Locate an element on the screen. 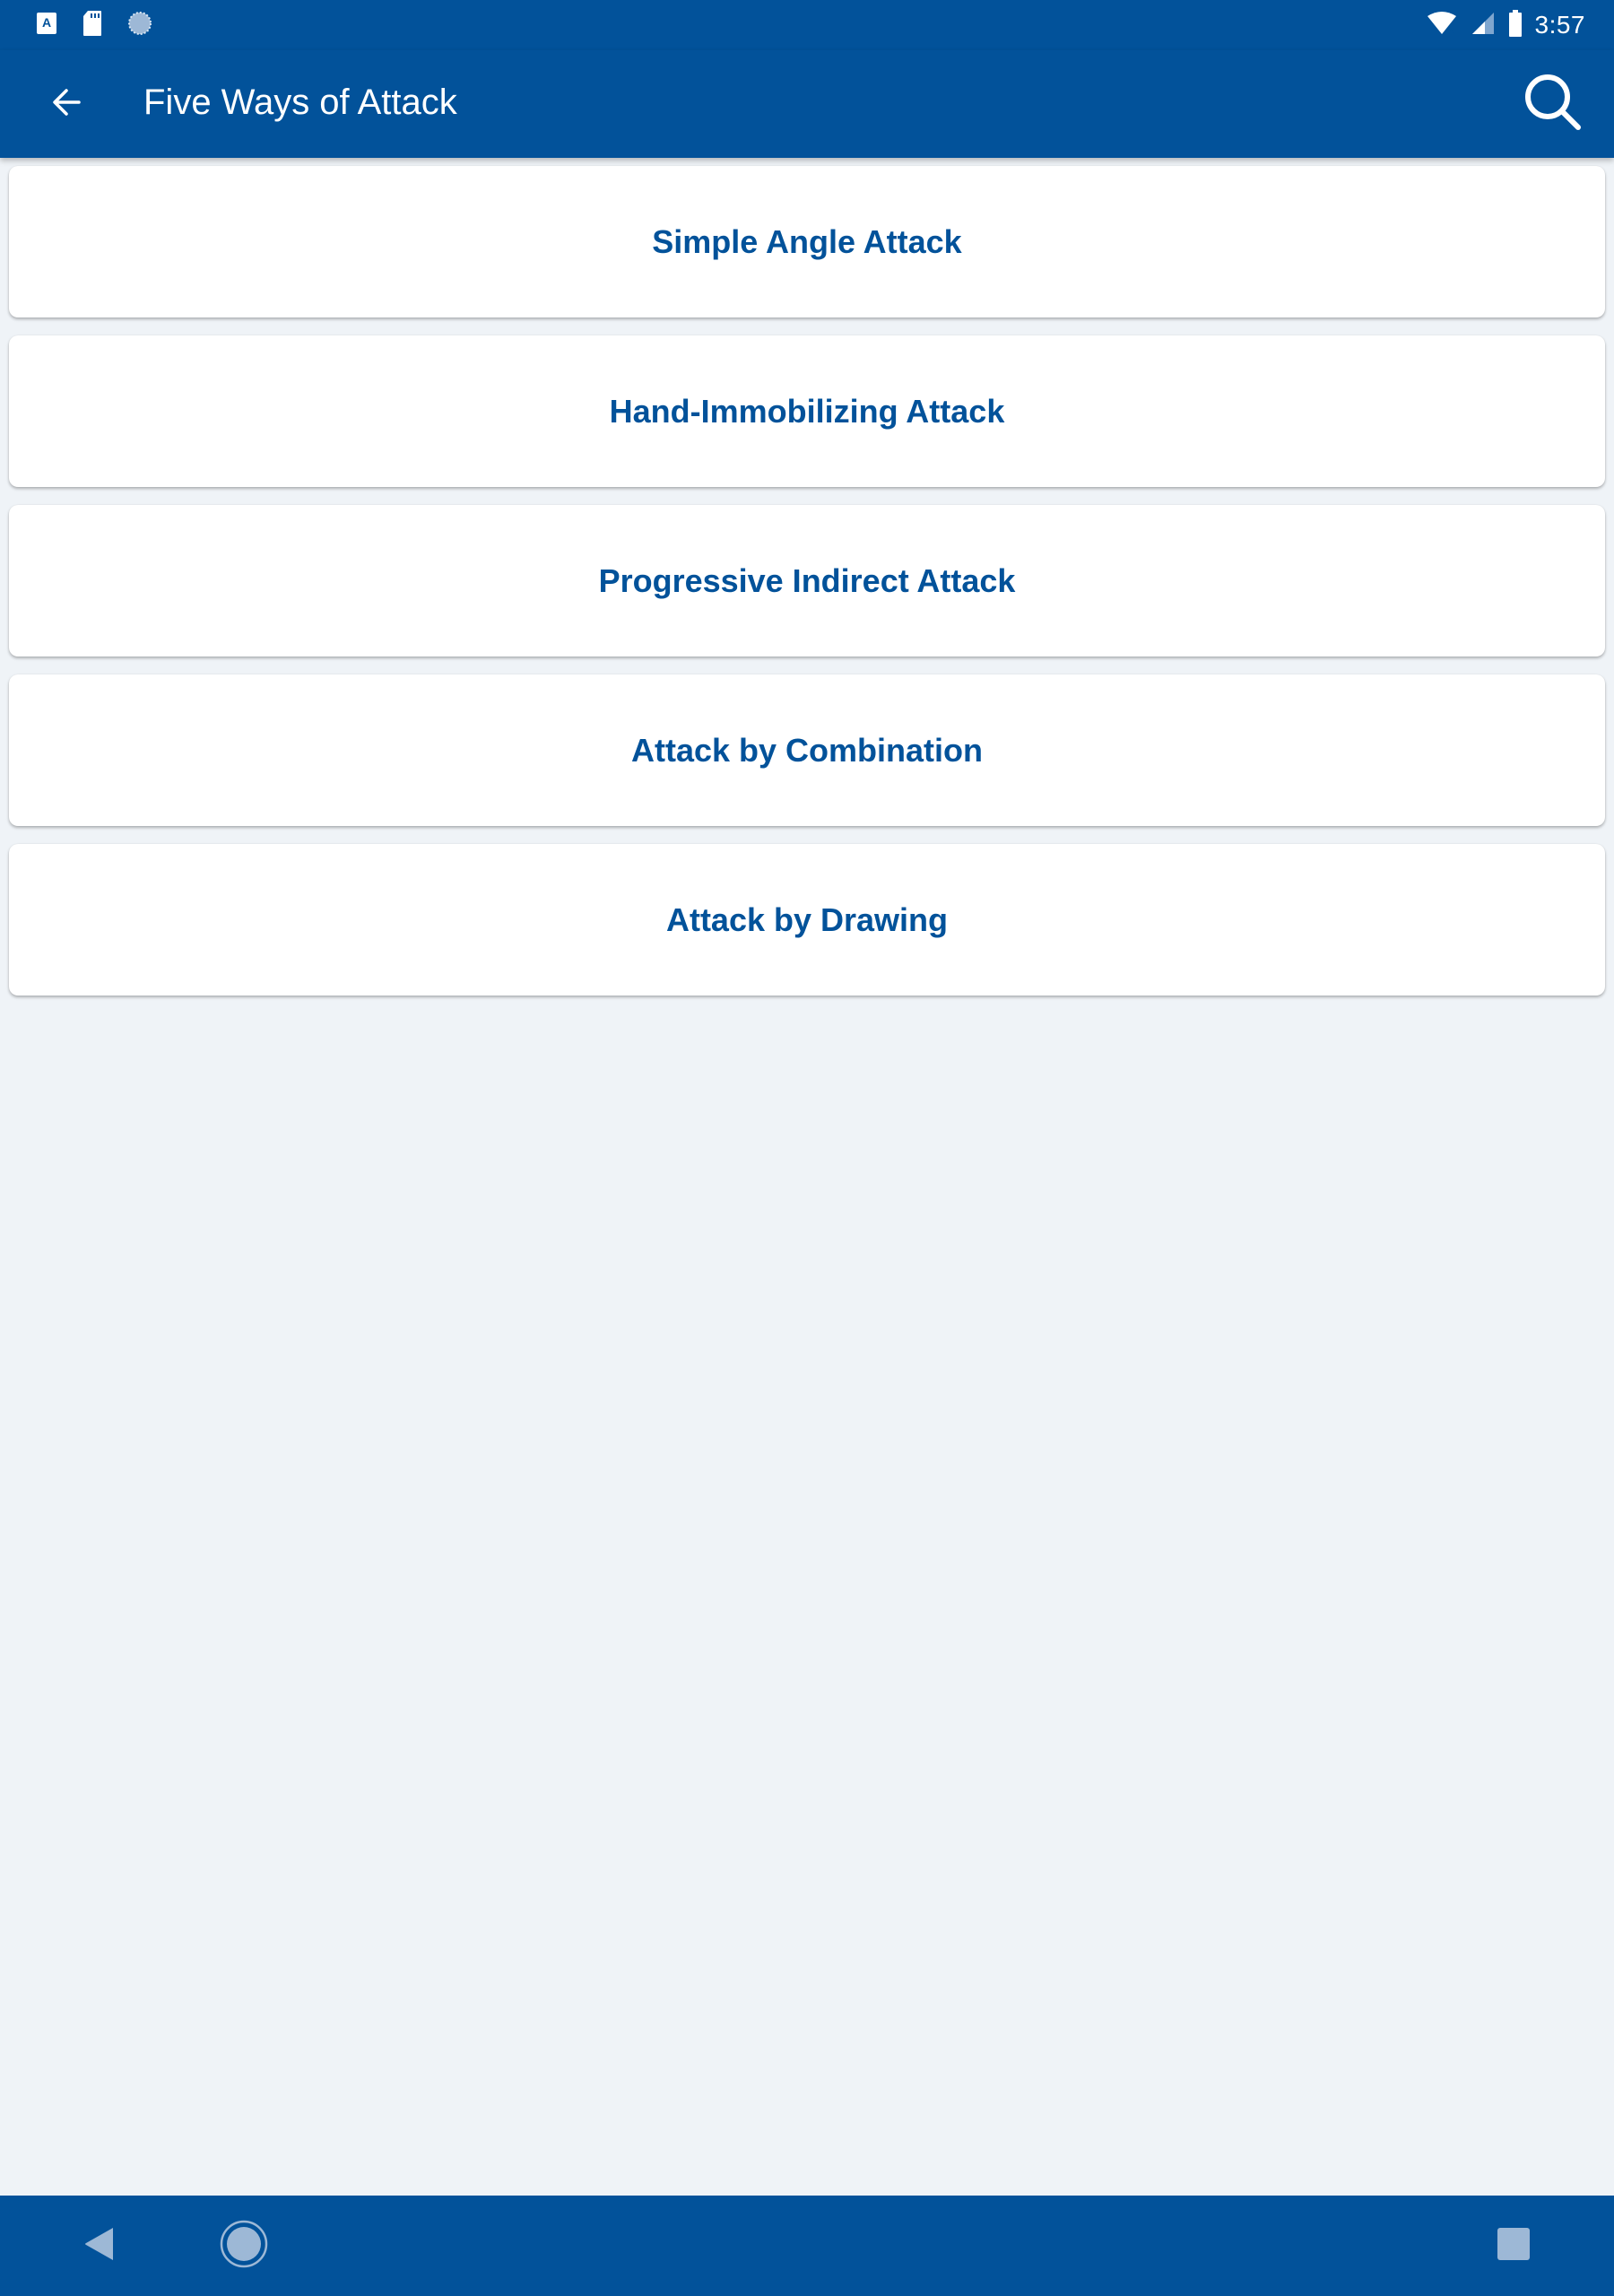  search-button is located at coordinates (1553, 104).